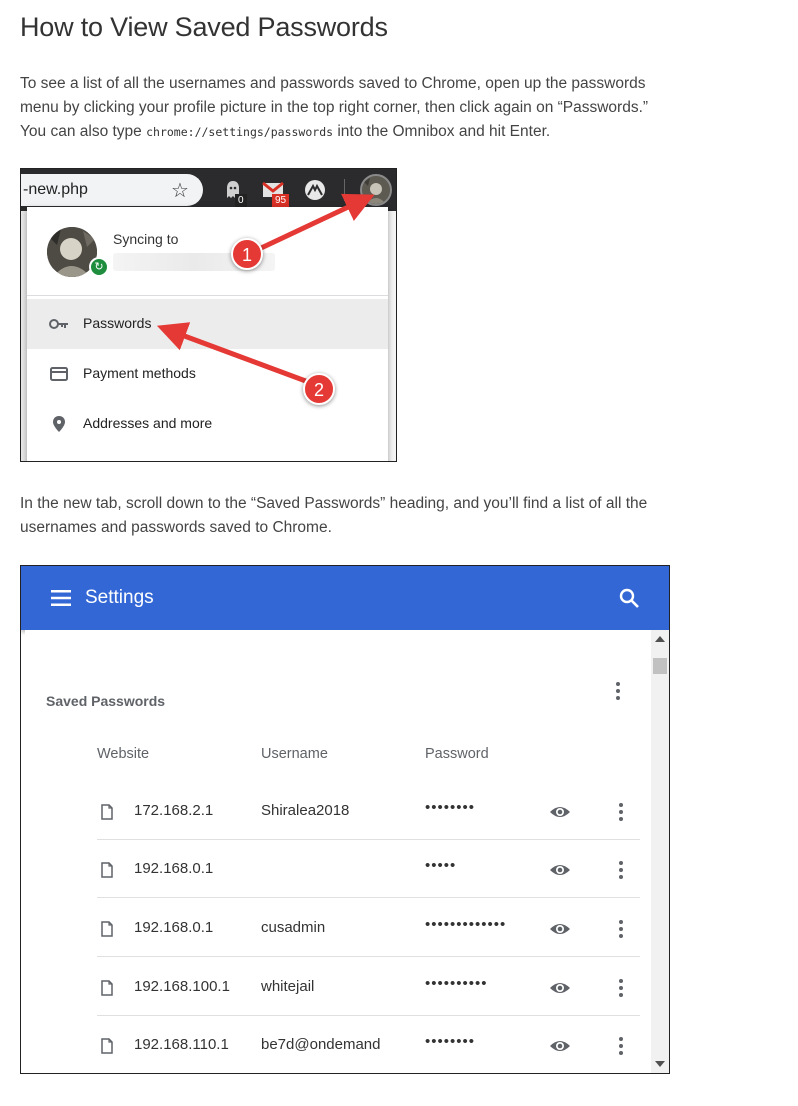  What do you see at coordinates (392, 336) in the screenshot?
I see `page-backdrop` at bounding box center [392, 336].